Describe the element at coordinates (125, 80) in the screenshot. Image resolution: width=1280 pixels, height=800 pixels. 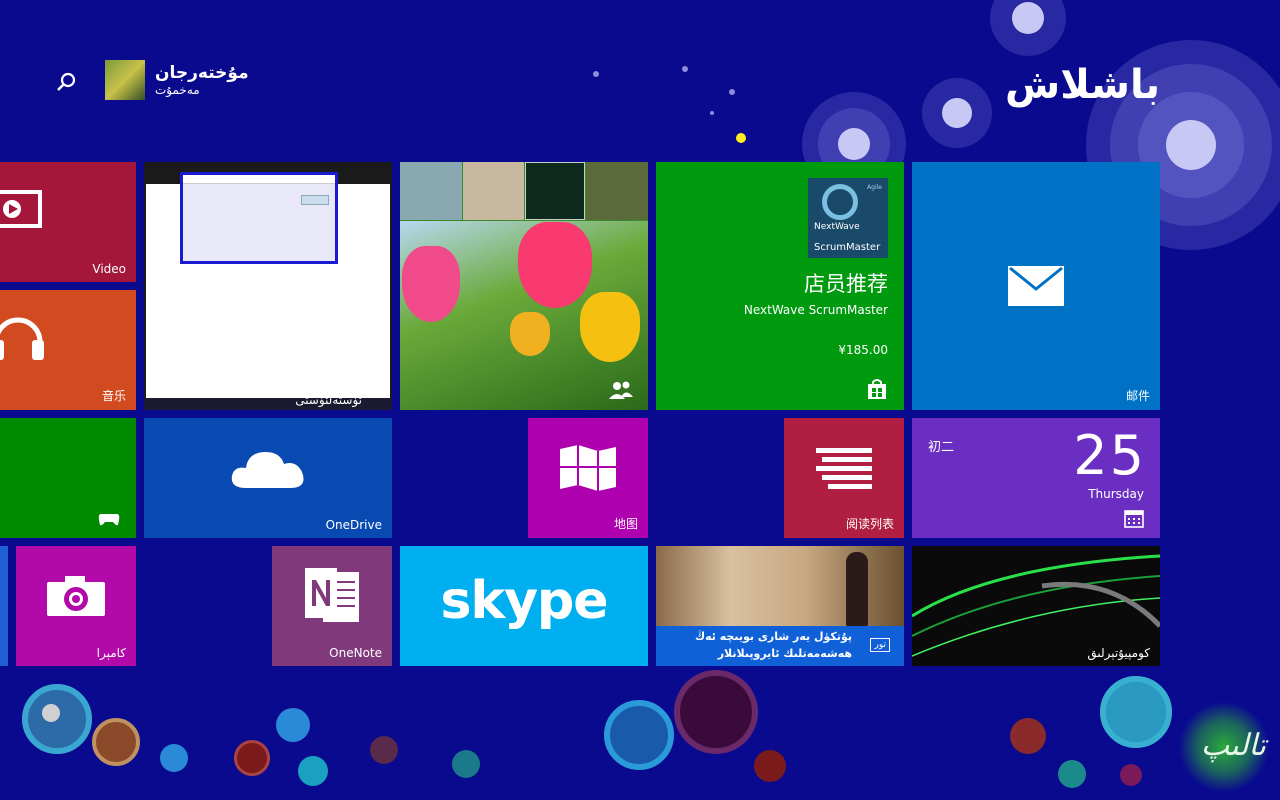
I see `avatar` at that location.